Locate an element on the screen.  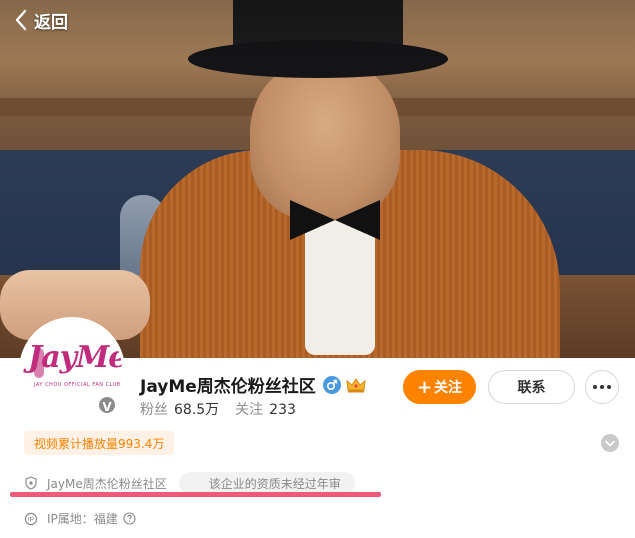
verified-badge: V is located at coordinates (107, 405).